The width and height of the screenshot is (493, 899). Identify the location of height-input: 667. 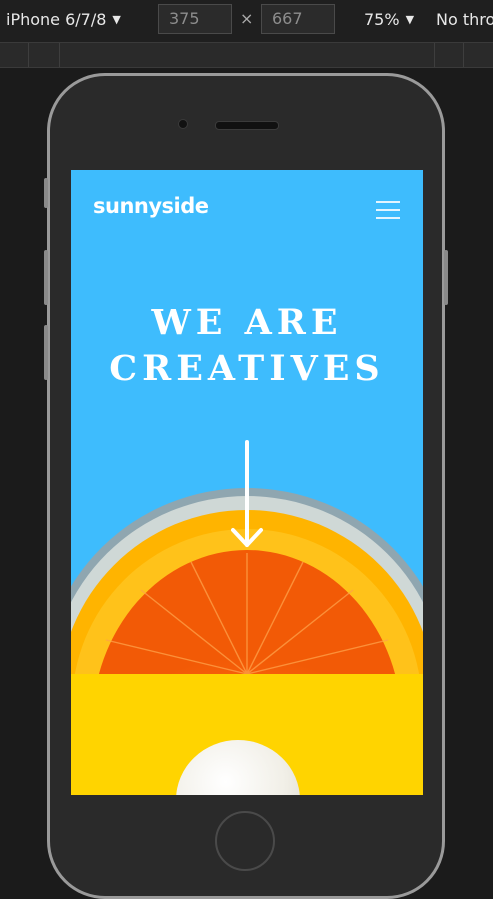
(298, 19).